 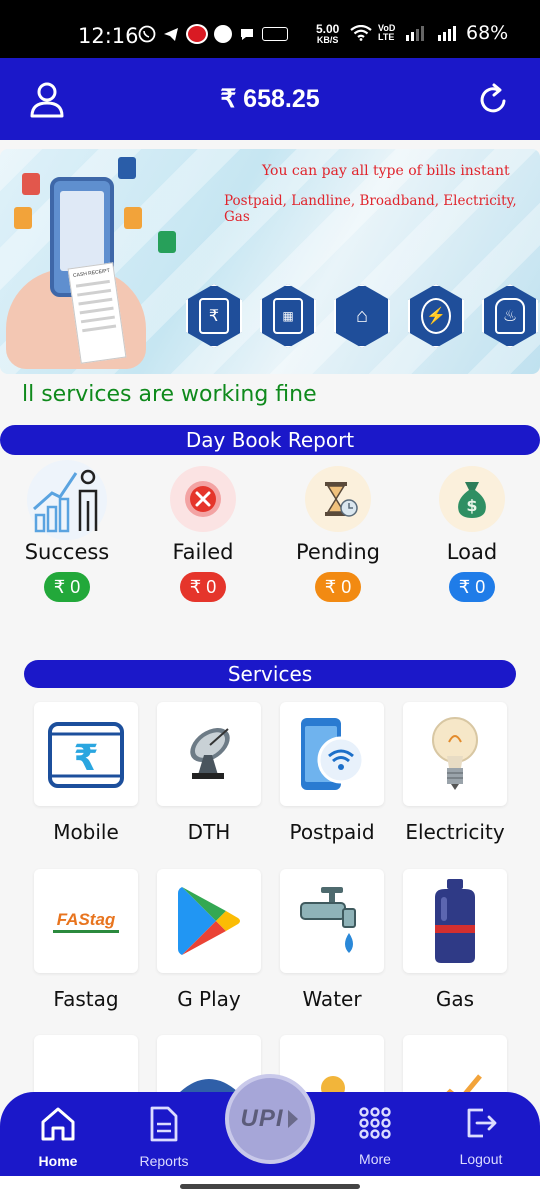 I want to click on reports-icon, so click(x=164, y=1124).